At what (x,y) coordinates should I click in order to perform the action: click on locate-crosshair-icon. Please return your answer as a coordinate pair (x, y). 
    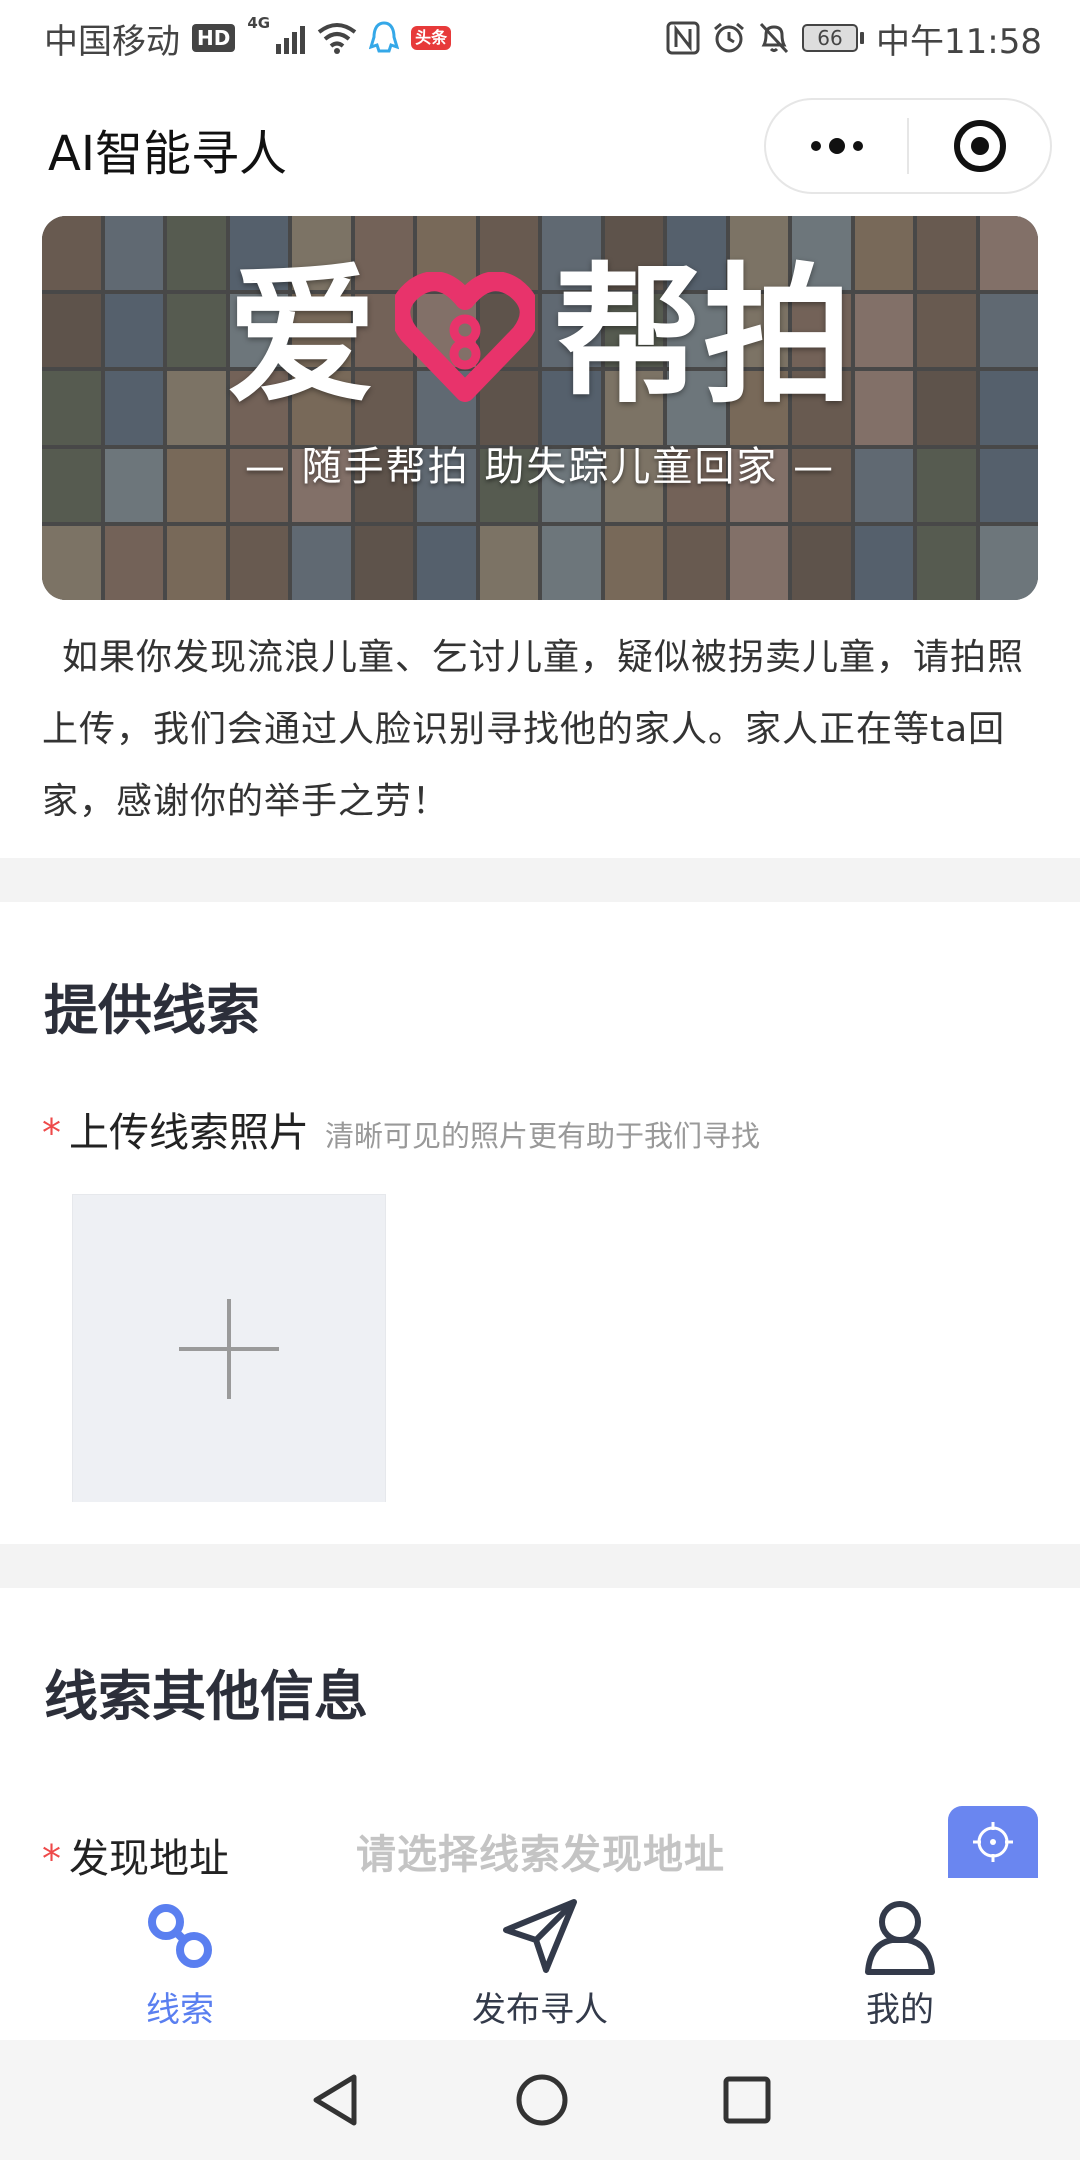
    Looking at the image, I should click on (993, 1842).